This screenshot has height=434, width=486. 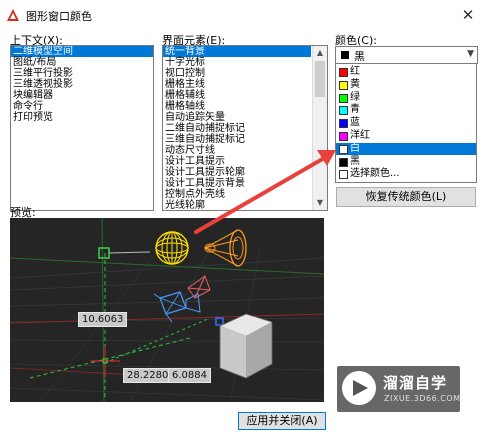 I want to click on watermark-logo-icon, so click(x=359, y=388).